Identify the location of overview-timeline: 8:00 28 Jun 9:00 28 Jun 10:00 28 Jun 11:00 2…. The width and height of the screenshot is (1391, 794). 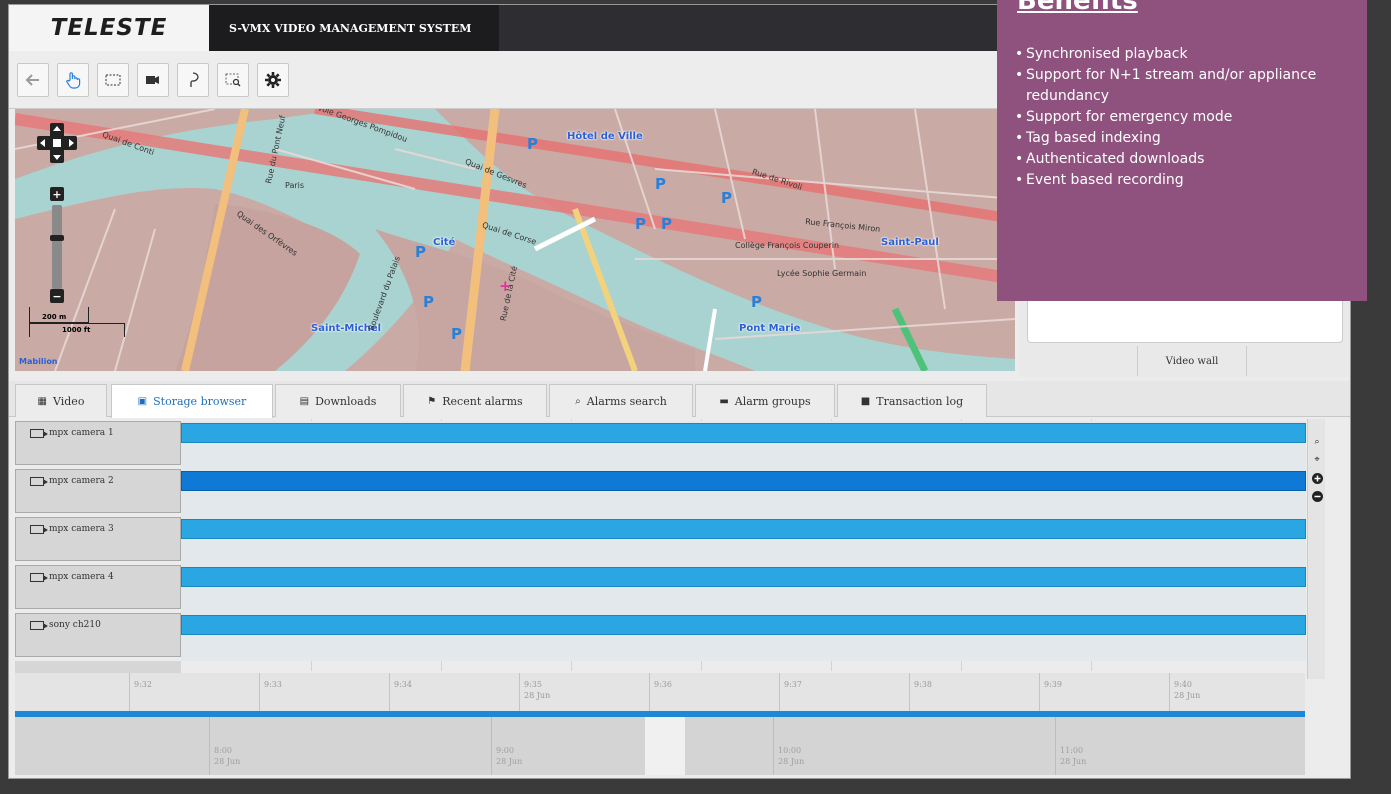
(660, 746).